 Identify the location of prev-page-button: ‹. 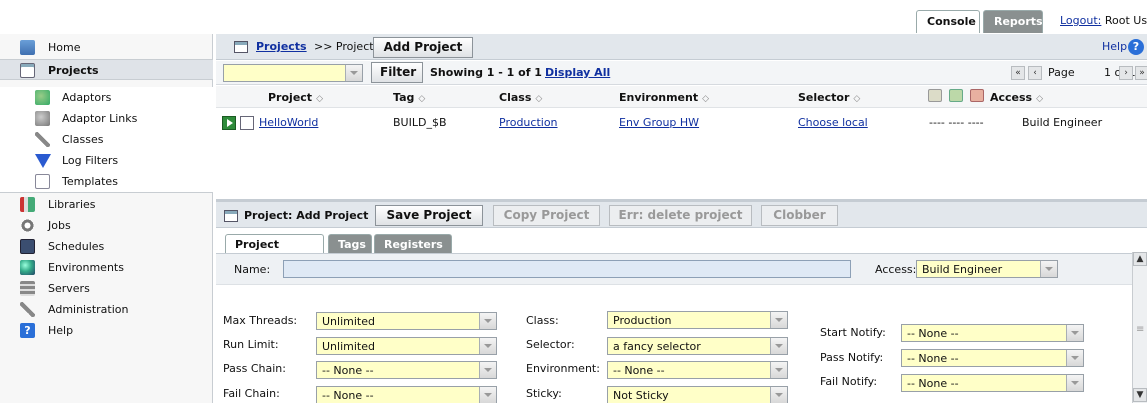
(1035, 73).